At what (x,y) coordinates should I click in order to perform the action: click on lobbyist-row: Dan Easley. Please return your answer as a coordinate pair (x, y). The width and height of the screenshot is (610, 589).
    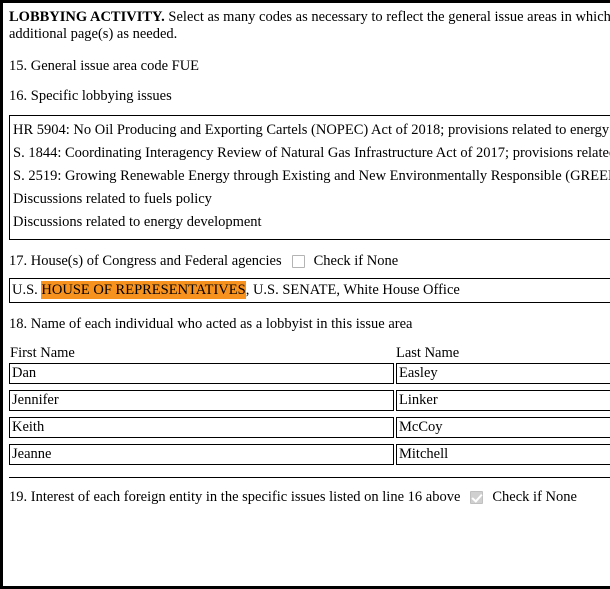
    Looking at the image, I should click on (309, 373).